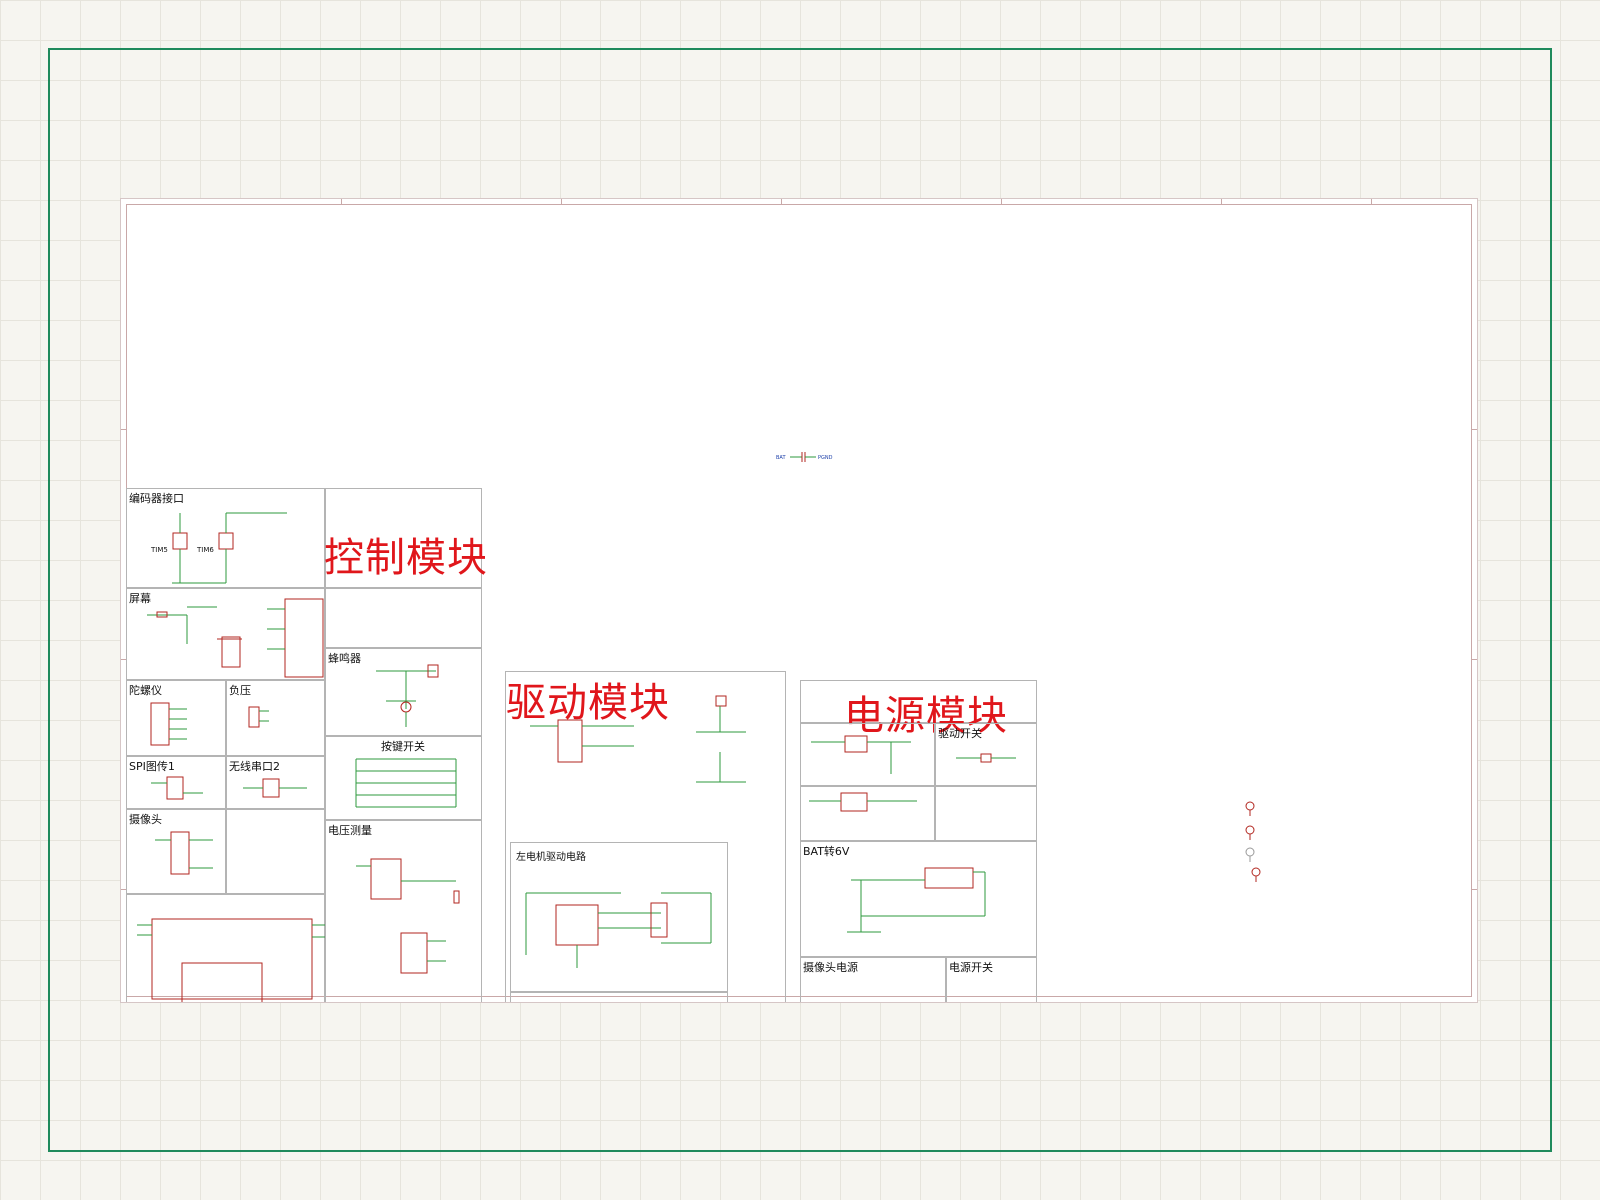  Describe the element at coordinates (986, 758) in the screenshot. I see `drive-switch-circuit` at that location.